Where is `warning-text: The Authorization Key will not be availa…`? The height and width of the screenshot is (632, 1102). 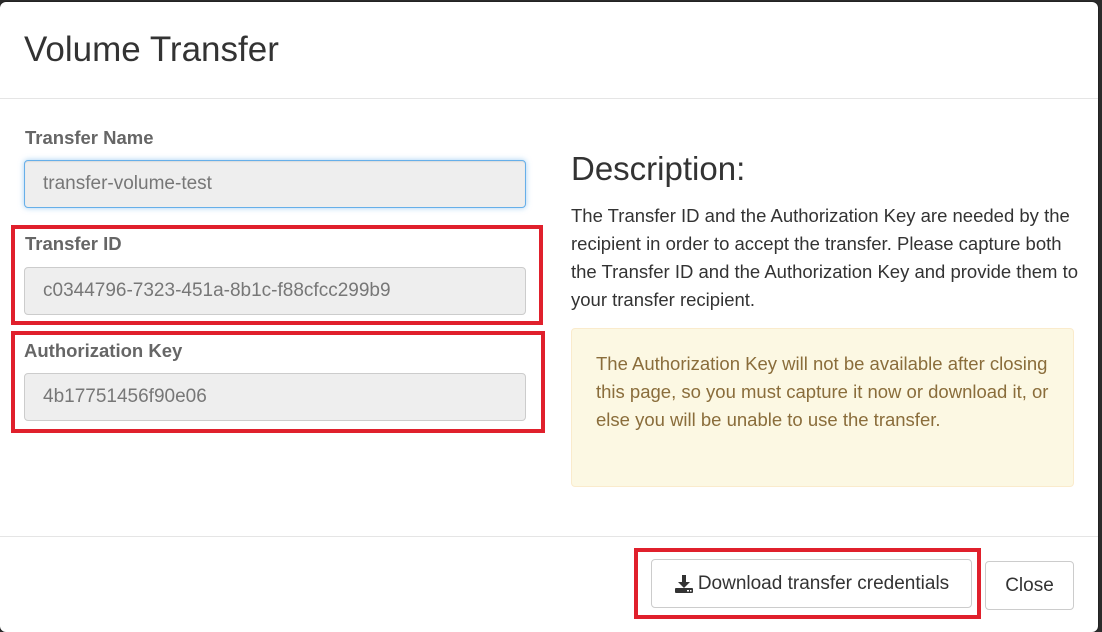
warning-text: The Authorization Key will not be availa… is located at coordinates (822, 391).